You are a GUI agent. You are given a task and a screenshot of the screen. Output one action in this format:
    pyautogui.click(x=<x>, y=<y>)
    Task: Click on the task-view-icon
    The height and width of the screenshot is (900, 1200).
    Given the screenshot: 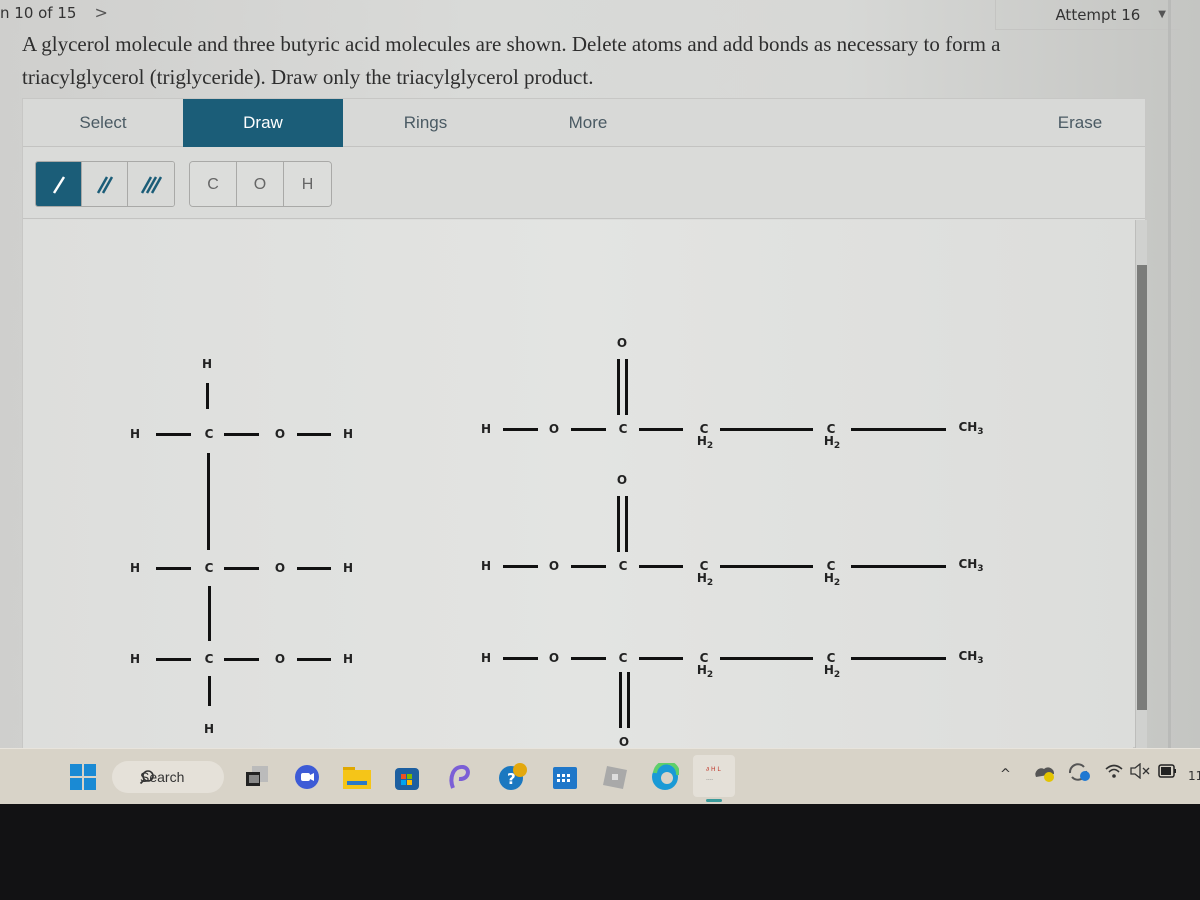 What is the action you would take?
    pyautogui.click(x=257, y=777)
    